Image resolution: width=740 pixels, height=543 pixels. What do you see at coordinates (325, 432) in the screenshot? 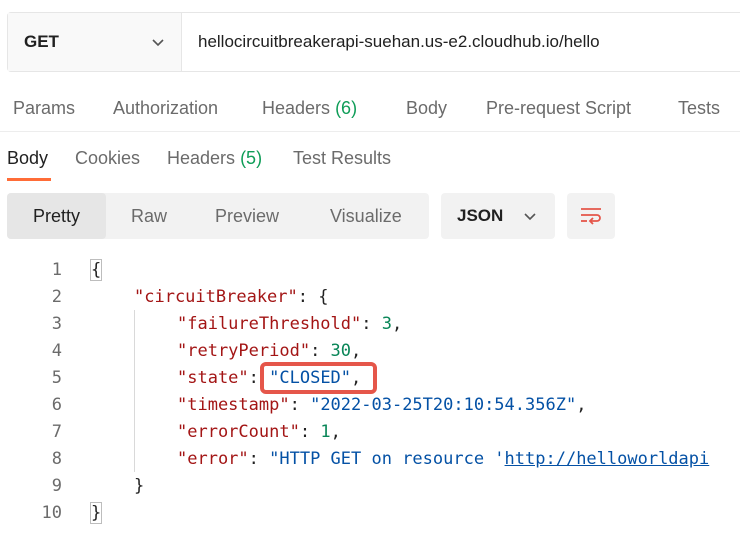
I see `json-number: 1` at bounding box center [325, 432].